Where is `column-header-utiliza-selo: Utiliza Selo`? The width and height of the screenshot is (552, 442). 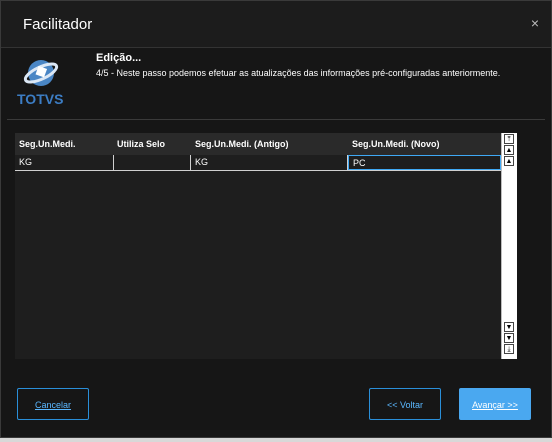 column-header-utiliza-selo: Utiliza Selo is located at coordinates (141, 144).